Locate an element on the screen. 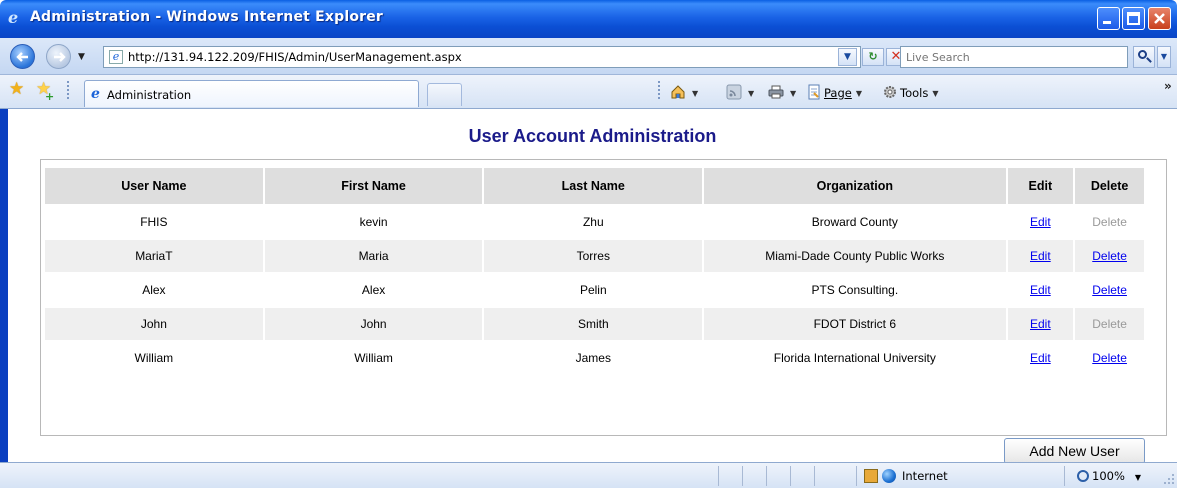 This screenshot has width=1177, height=488. zone-label: Internet is located at coordinates (925, 476).